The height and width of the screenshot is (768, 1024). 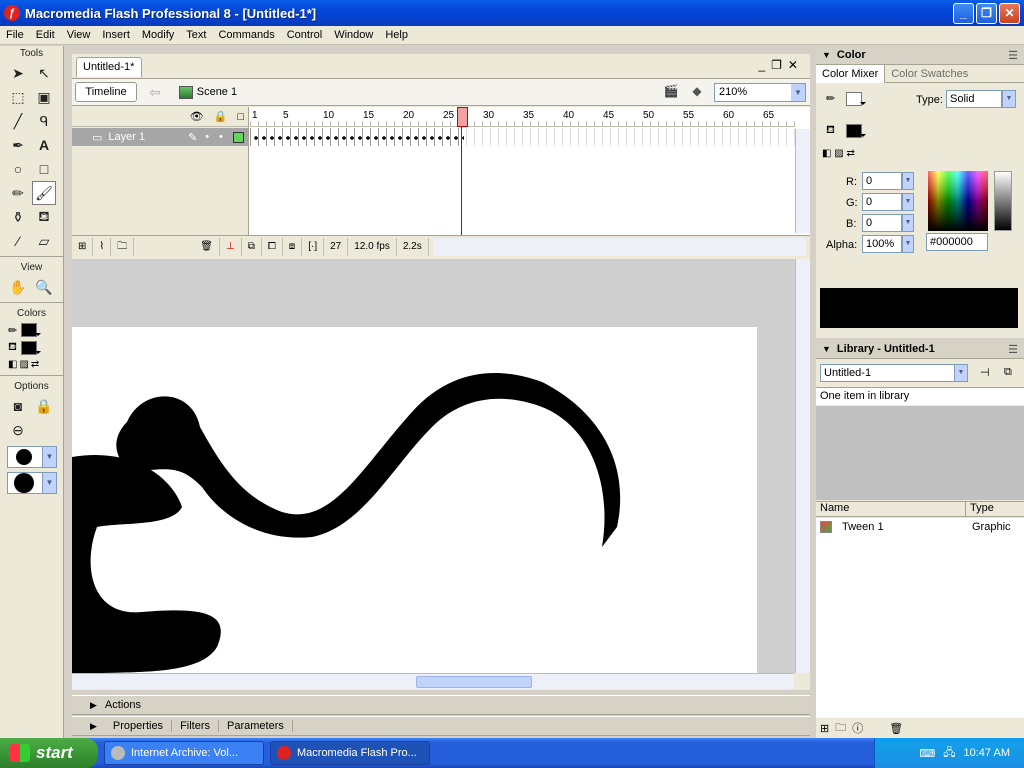 What do you see at coordinates (83, 246) in the screenshot?
I see `insert-layer-icon: ⊞` at bounding box center [83, 246].